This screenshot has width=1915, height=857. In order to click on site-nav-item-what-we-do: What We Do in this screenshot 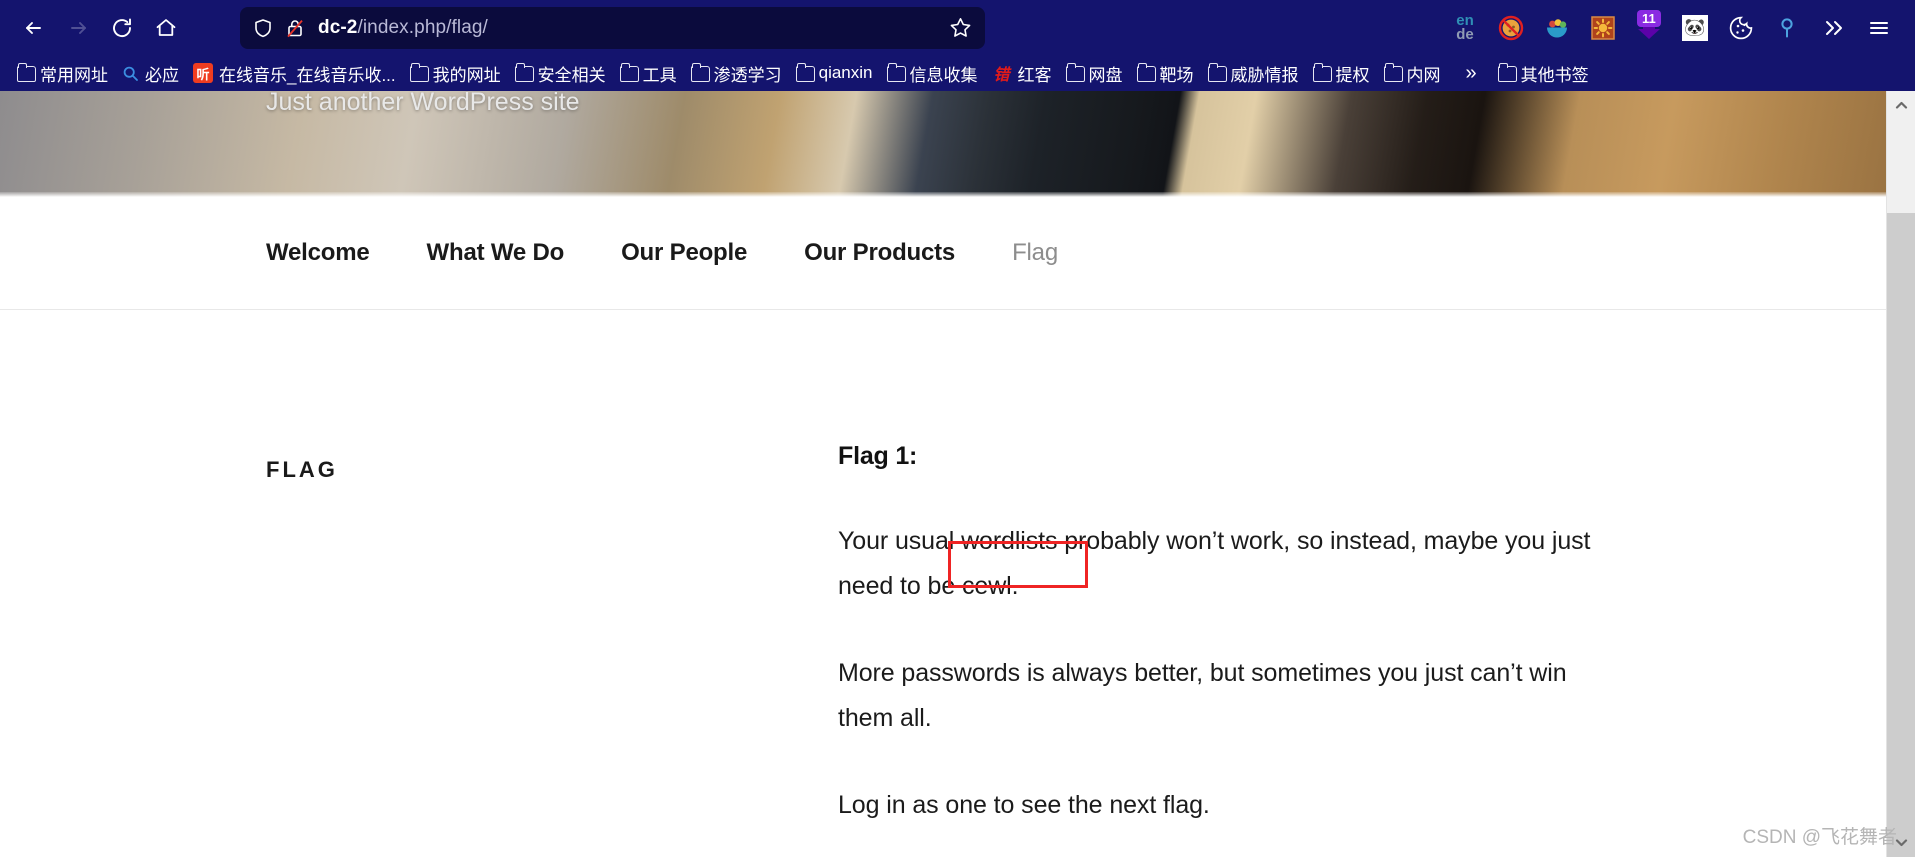, I will do `click(496, 253)`.